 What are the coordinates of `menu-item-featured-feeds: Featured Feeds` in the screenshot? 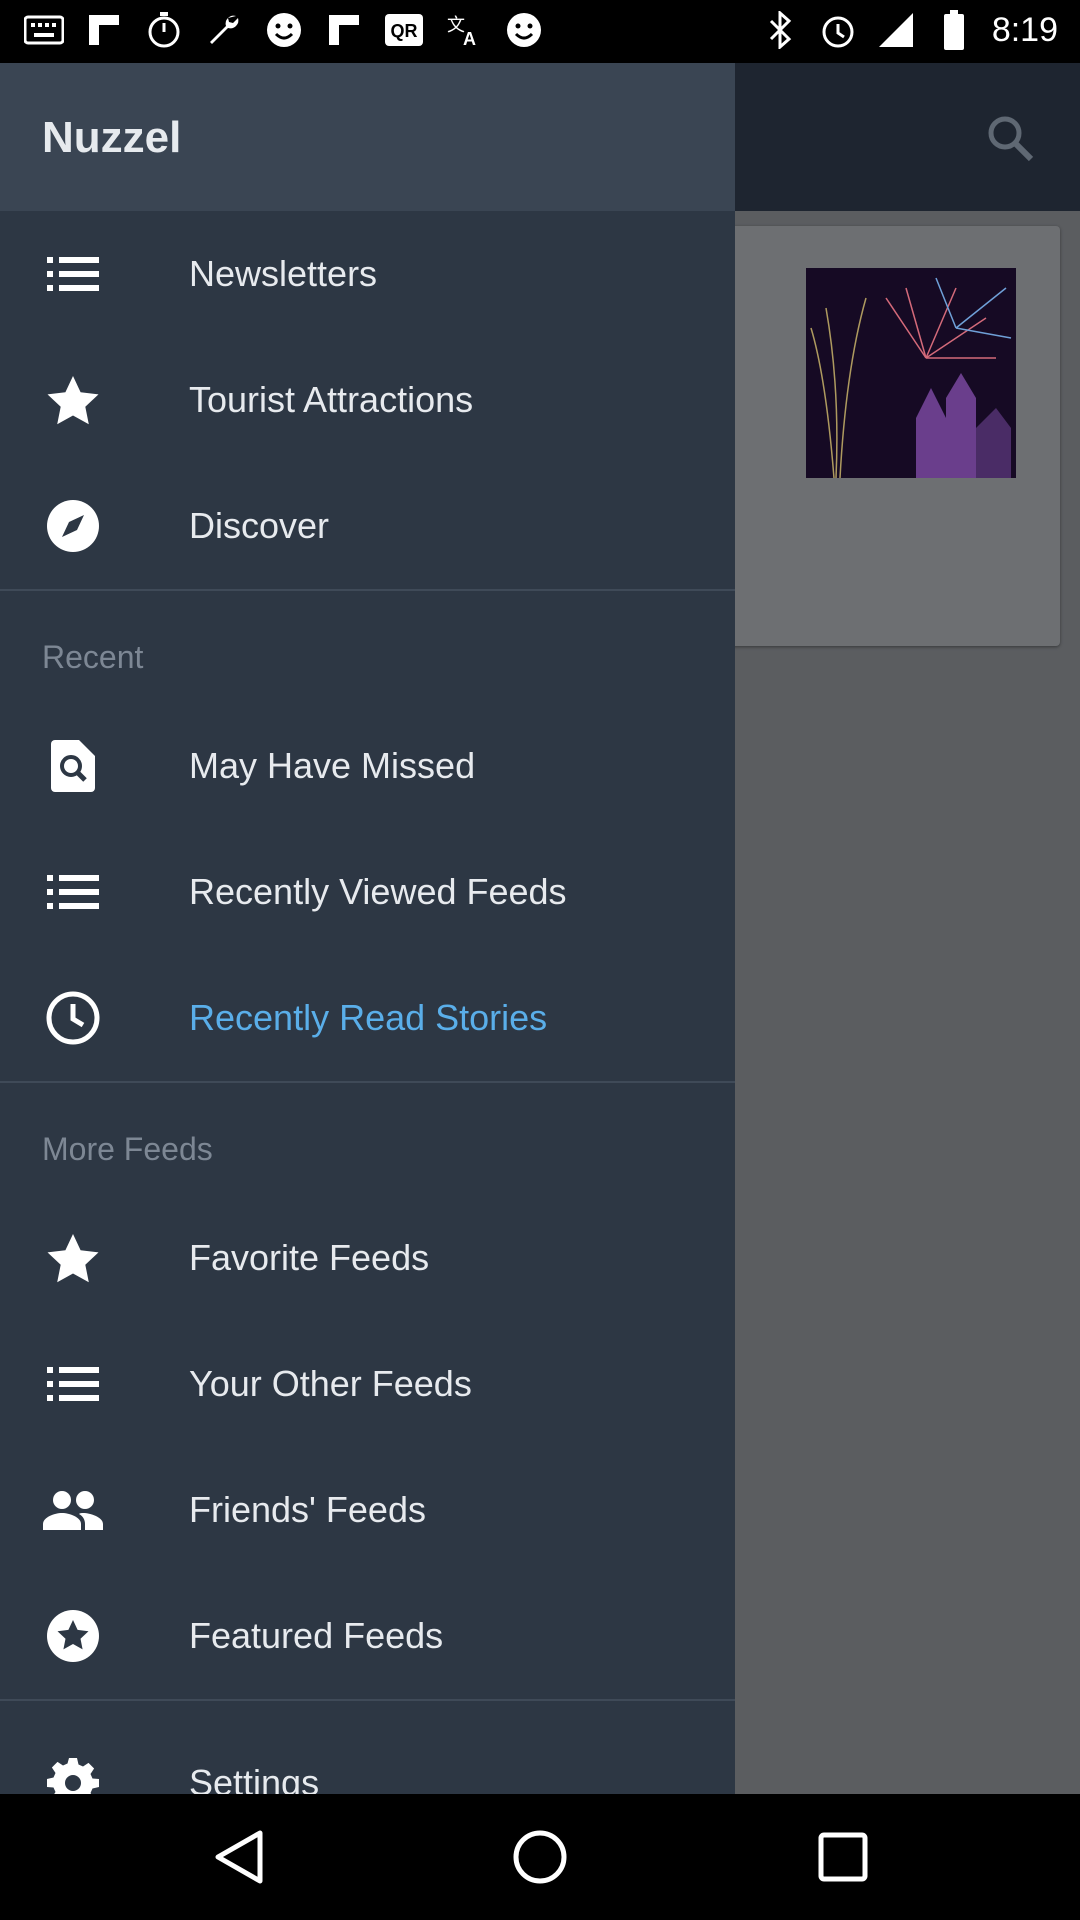 It's located at (367, 1636).